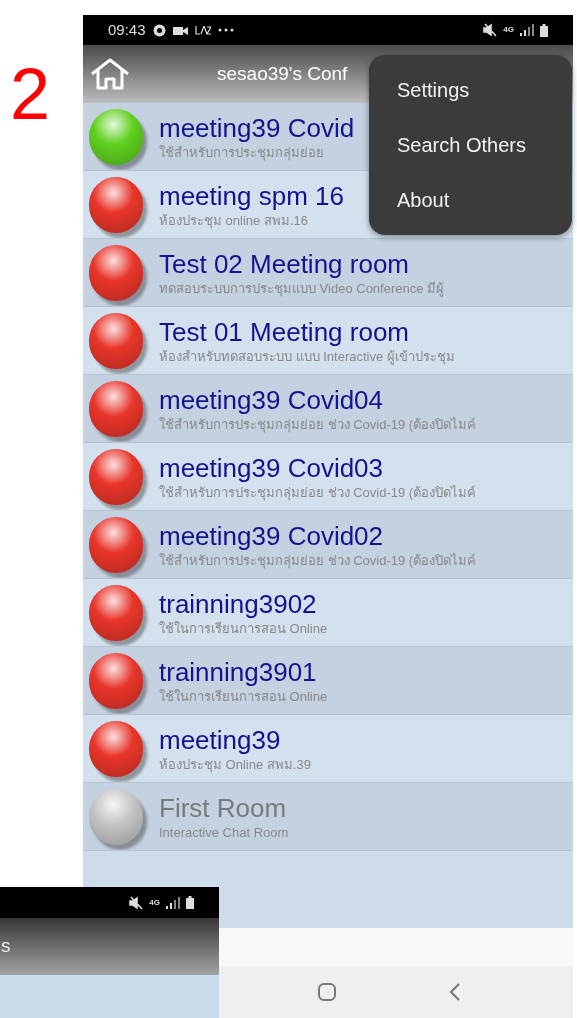  I want to click on room-row: meeting39 Covid03 ใช้สำหรับการประชุมกลุ่มย่อย ช่วง Covid-19 (ต้องปิดไมค์, so click(328, 477).